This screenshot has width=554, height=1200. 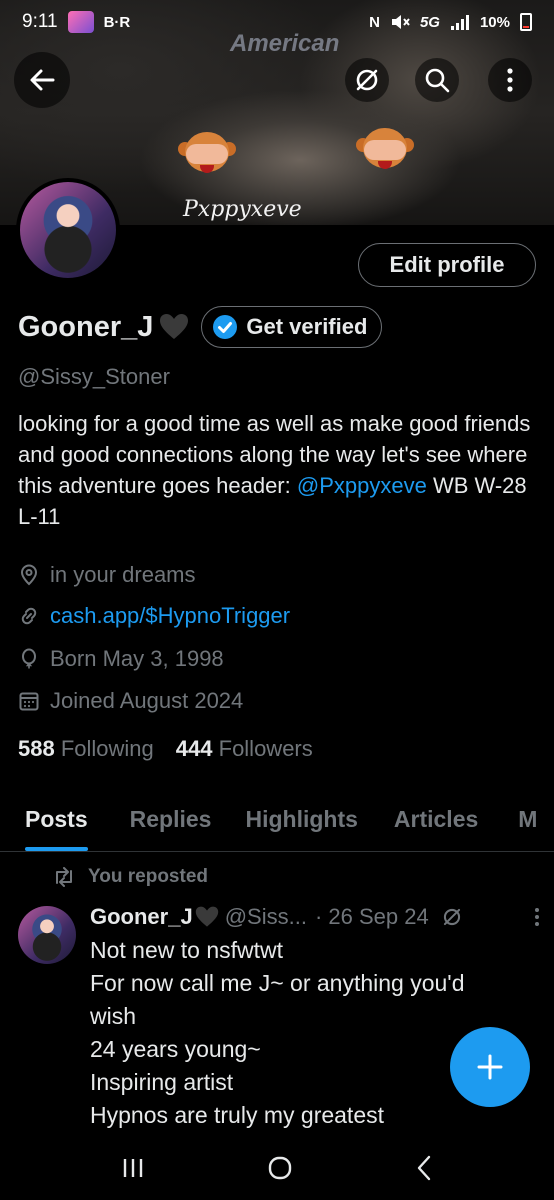 What do you see at coordinates (537, 917) in the screenshot?
I see `post-more-icon` at bounding box center [537, 917].